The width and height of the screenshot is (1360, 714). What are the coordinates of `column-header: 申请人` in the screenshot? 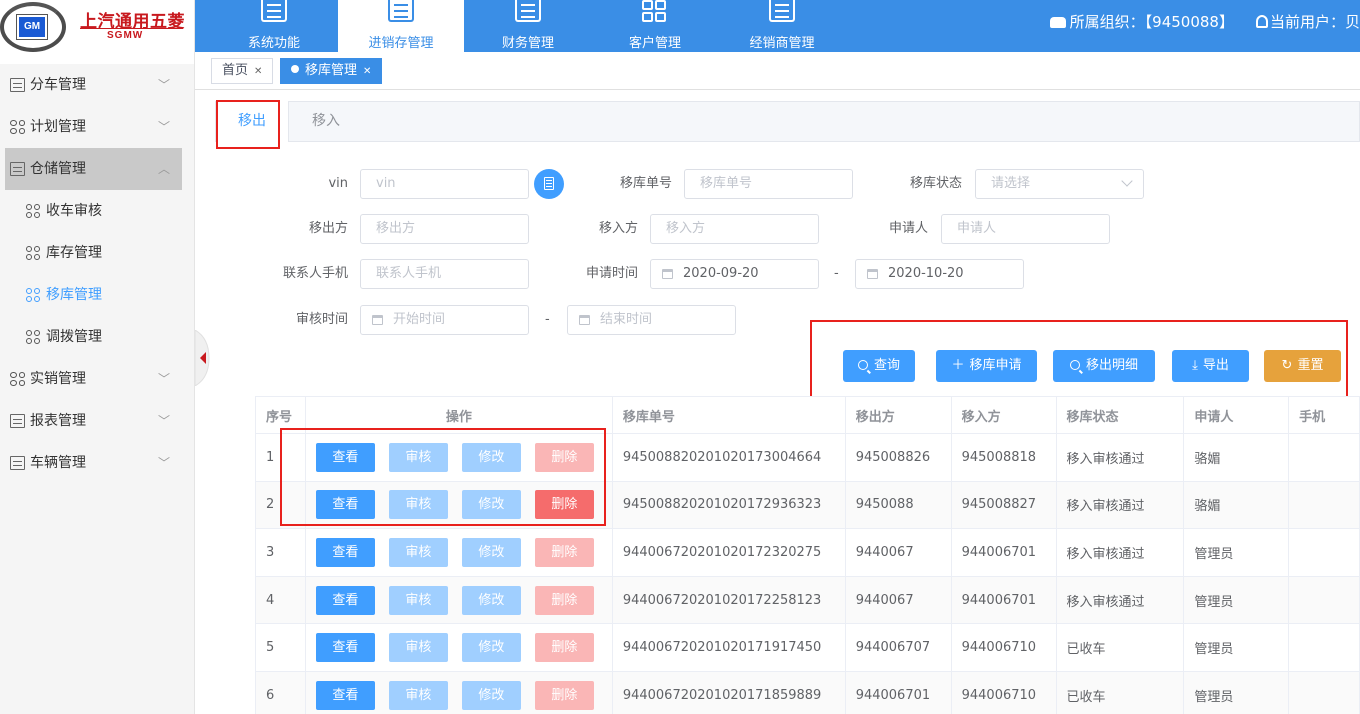 It's located at (1236, 415).